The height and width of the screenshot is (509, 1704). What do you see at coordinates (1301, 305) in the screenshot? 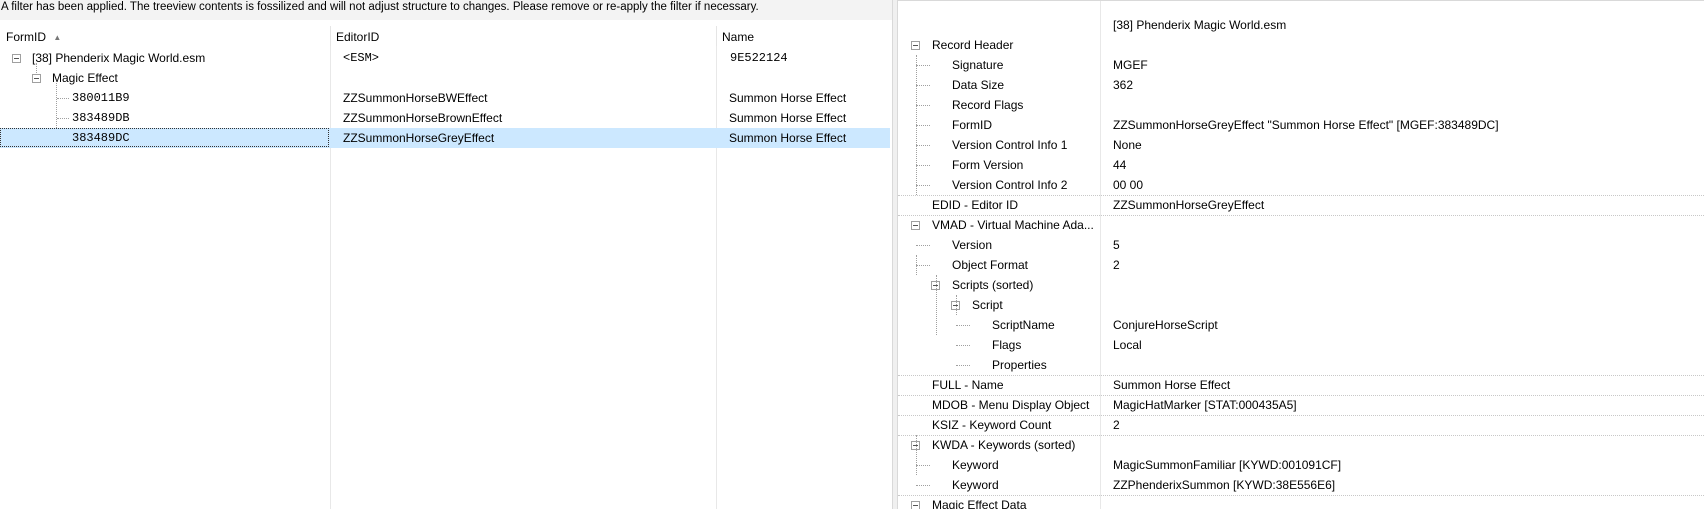
I see `details-row: Script` at bounding box center [1301, 305].